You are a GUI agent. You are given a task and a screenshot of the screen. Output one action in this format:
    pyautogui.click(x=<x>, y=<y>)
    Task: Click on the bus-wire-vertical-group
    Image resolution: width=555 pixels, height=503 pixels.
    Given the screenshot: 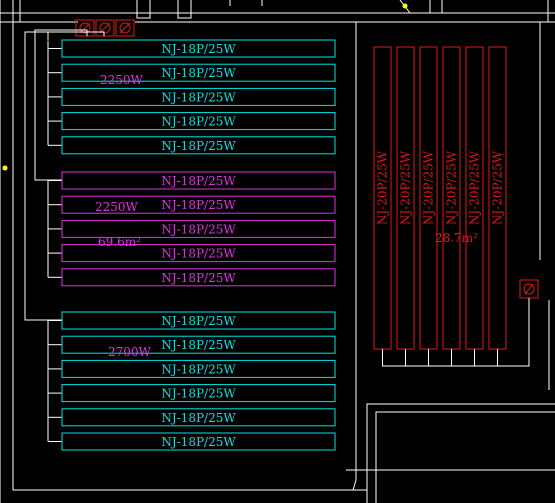 What is the action you would take?
    pyautogui.click(x=456, y=332)
    